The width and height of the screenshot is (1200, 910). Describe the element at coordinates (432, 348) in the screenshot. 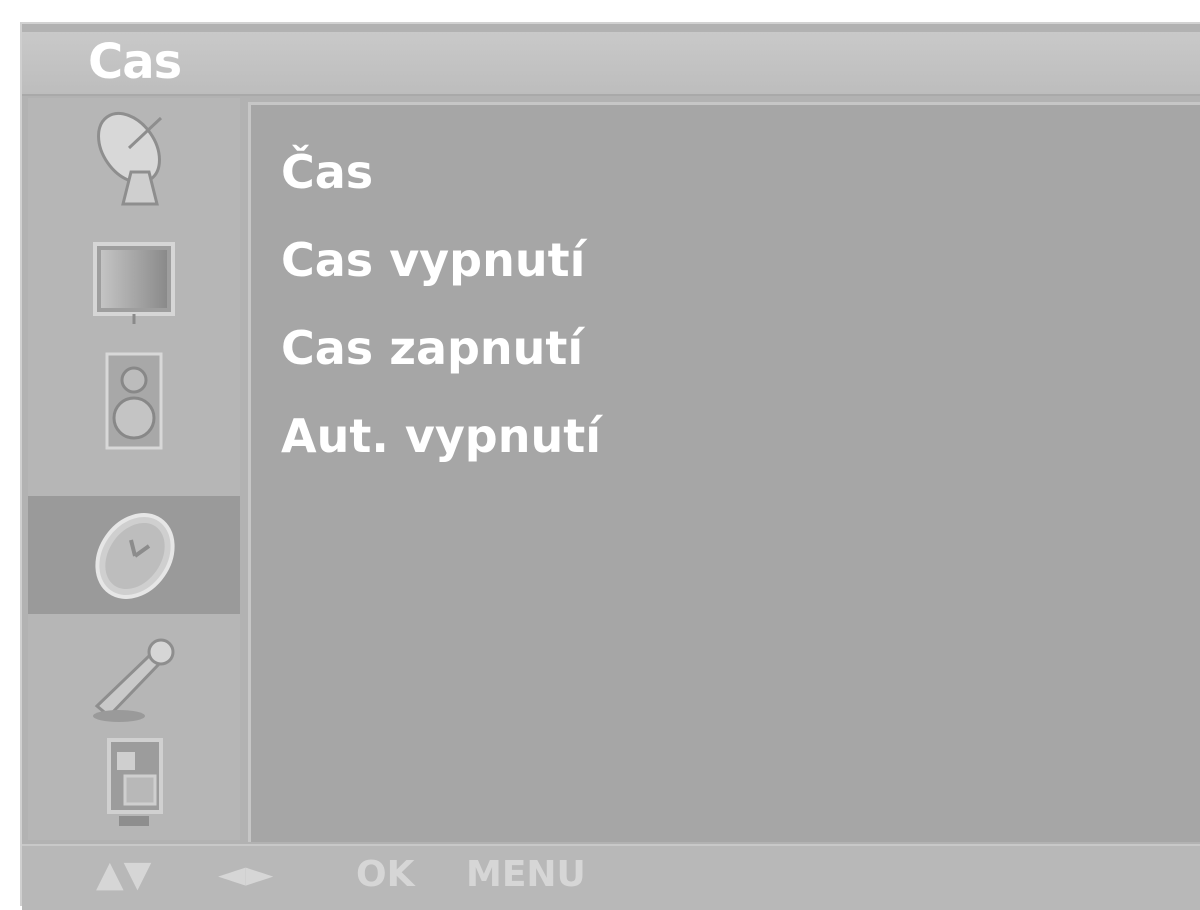

I see `menu-item-on-time: Cas zapnutí` at that location.